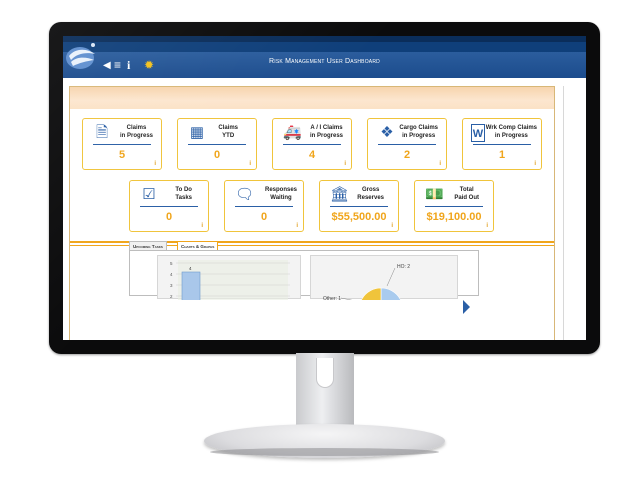  Describe the element at coordinates (171, 274) in the screenshot. I see `y-tick-label: 4` at that location.